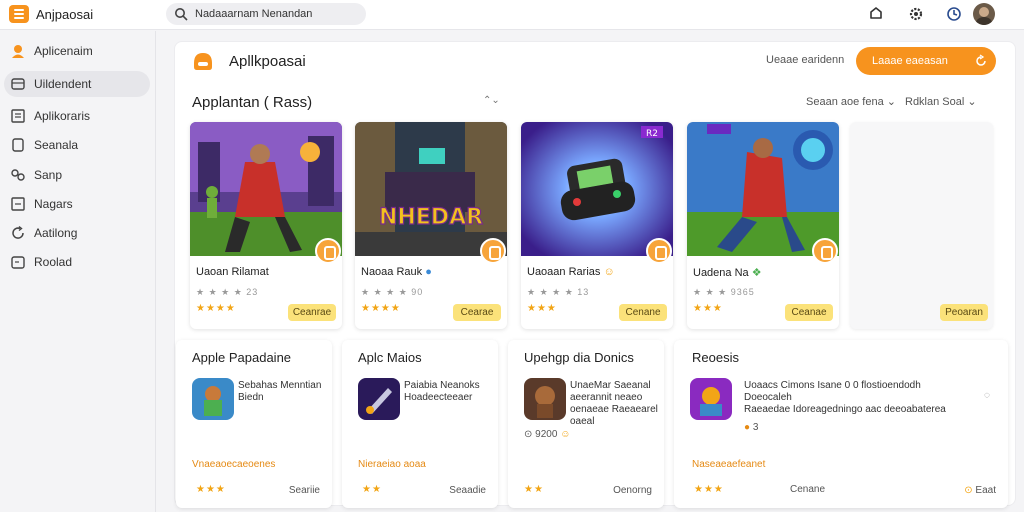 The height and width of the screenshot is (512, 1024). What do you see at coordinates (304, 490) in the screenshot?
I see `panel-meta: Seariie` at bounding box center [304, 490].